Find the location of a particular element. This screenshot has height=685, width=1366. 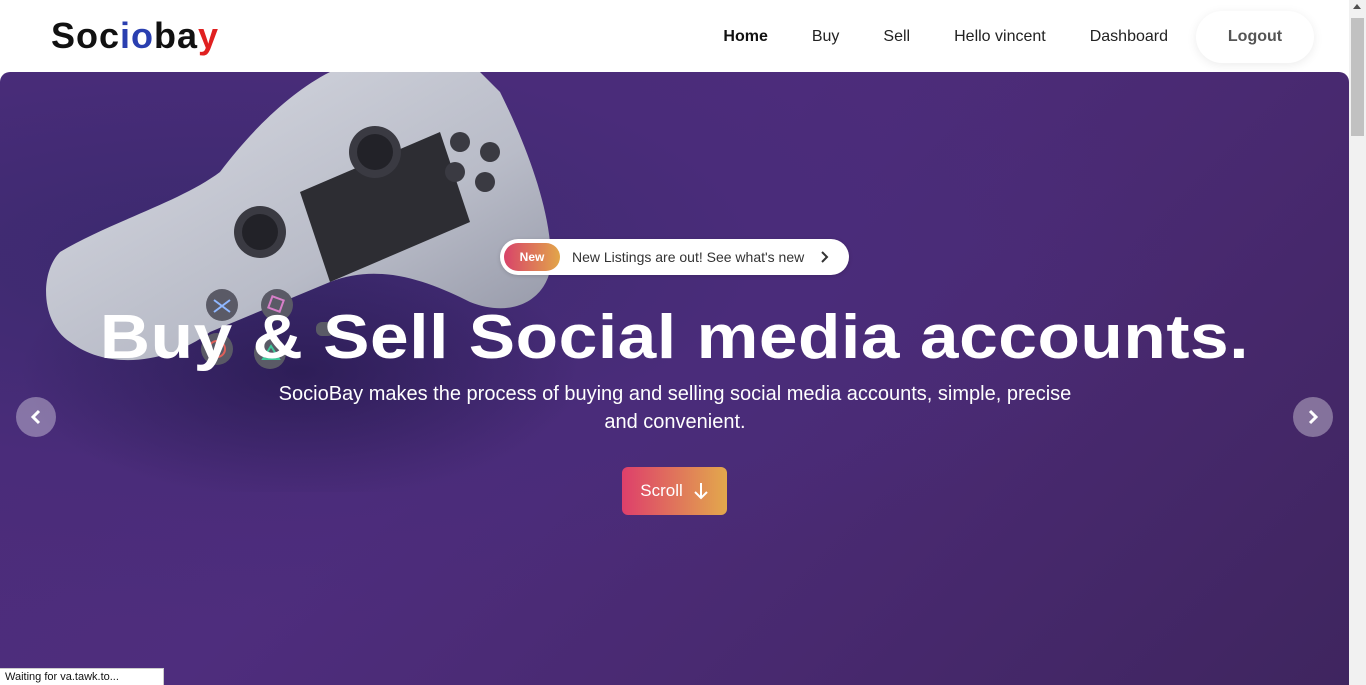

site-logo: Sociobay is located at coordinates (135, 36).